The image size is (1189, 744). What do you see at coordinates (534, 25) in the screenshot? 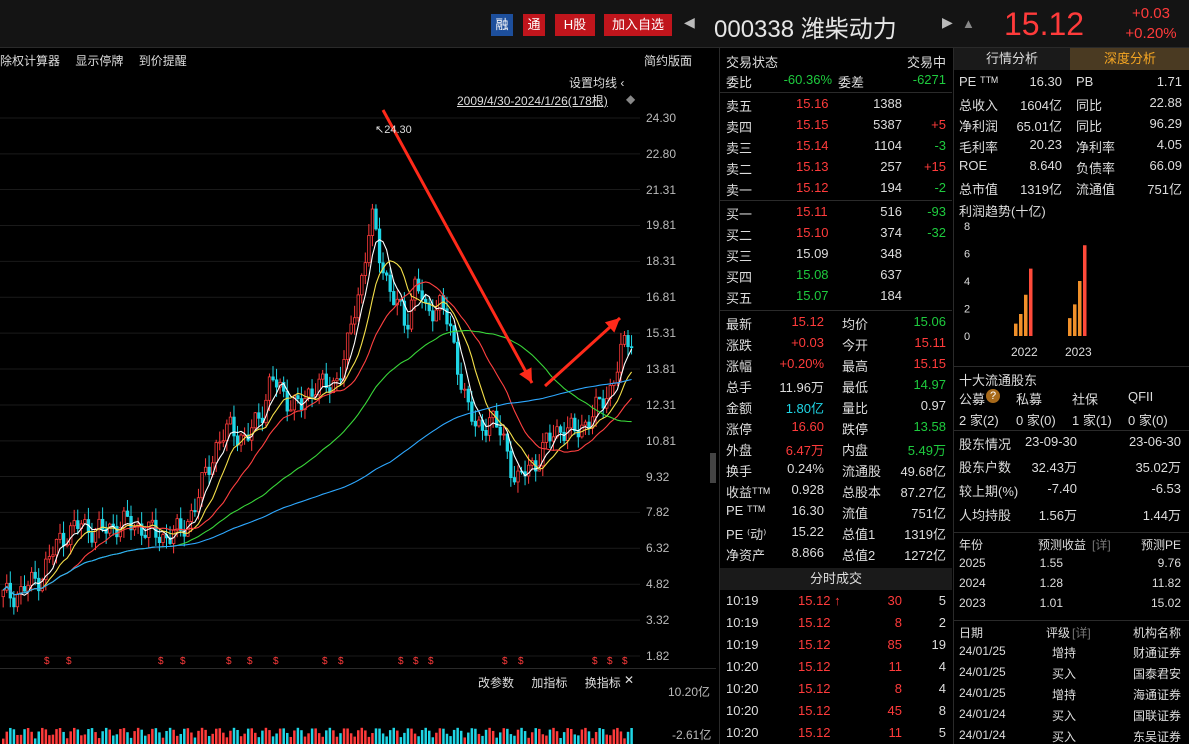
I see `stock-connect-badge: 通` at bounding box center [534, 25].